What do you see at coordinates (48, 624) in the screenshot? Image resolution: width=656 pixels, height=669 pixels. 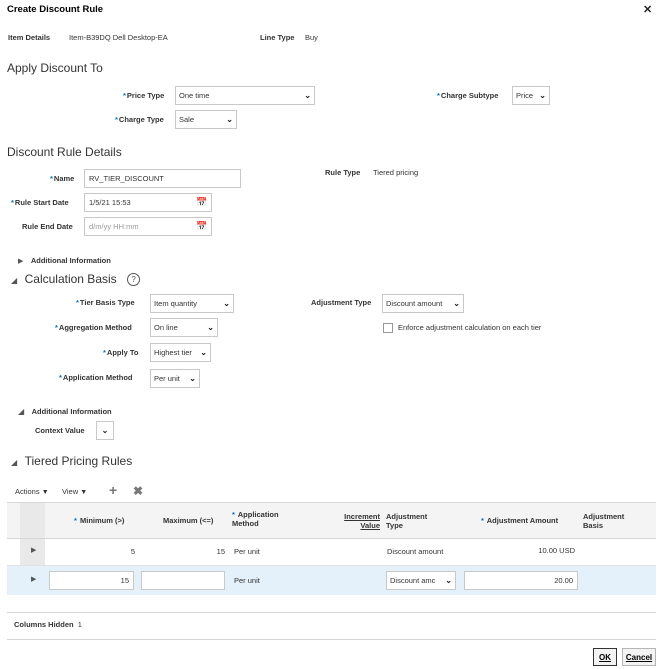 I see `columns-hidden: Columns Hidden 1` at bounding box center [48, 624].